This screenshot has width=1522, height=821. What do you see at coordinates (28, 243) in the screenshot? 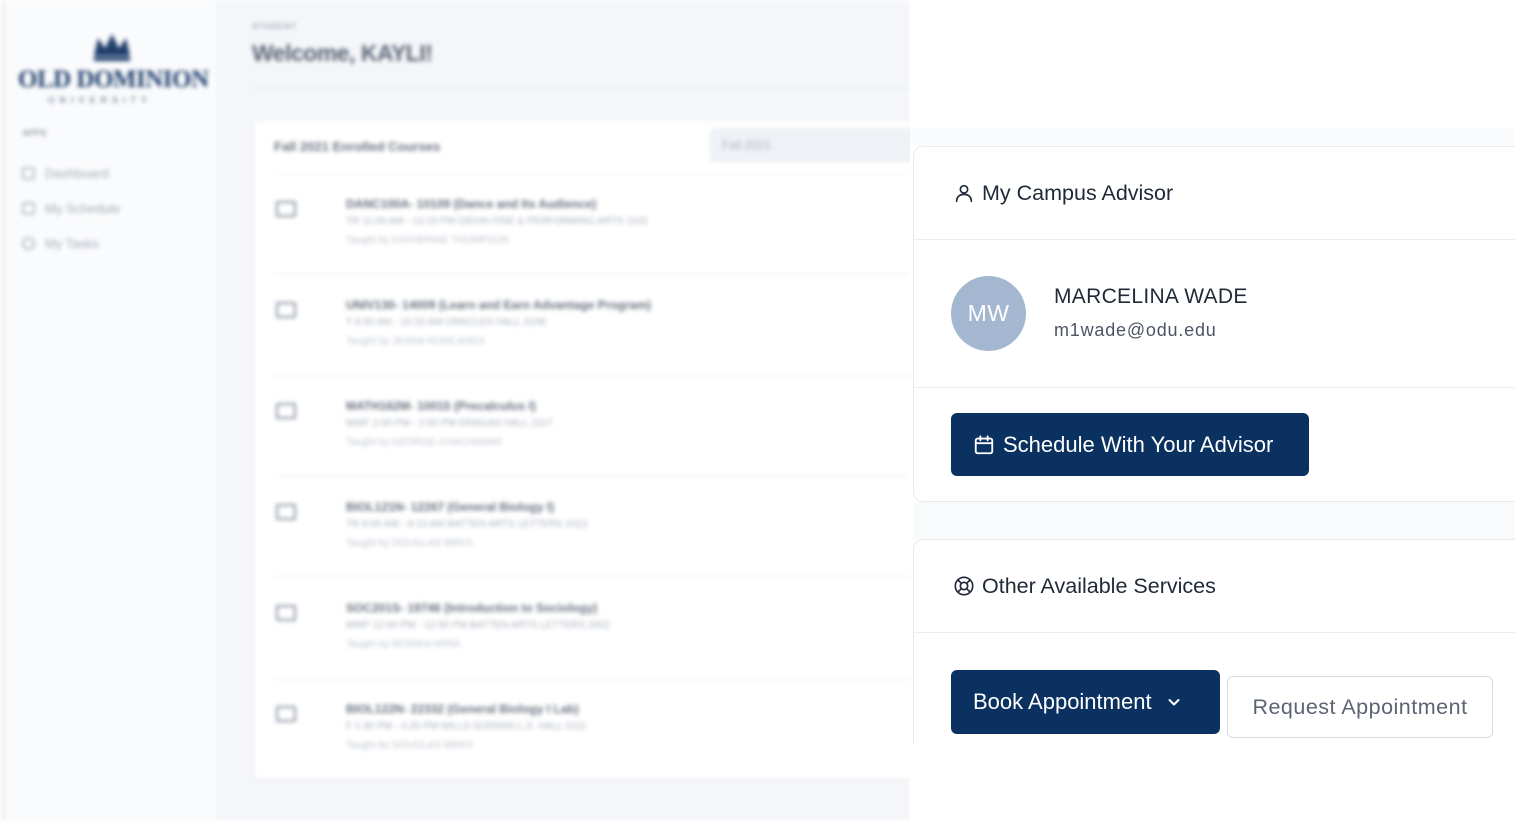
I see `clock-icon` at bounding box center [28, 243].